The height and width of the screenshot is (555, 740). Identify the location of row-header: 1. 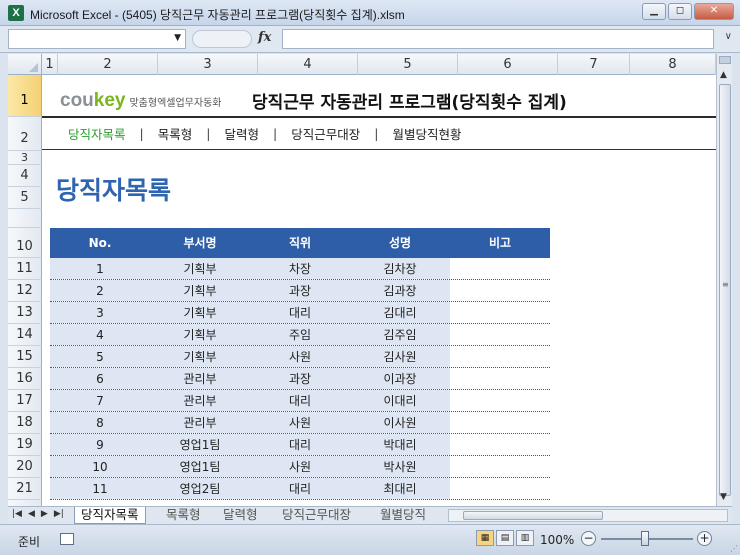
(25, 96).